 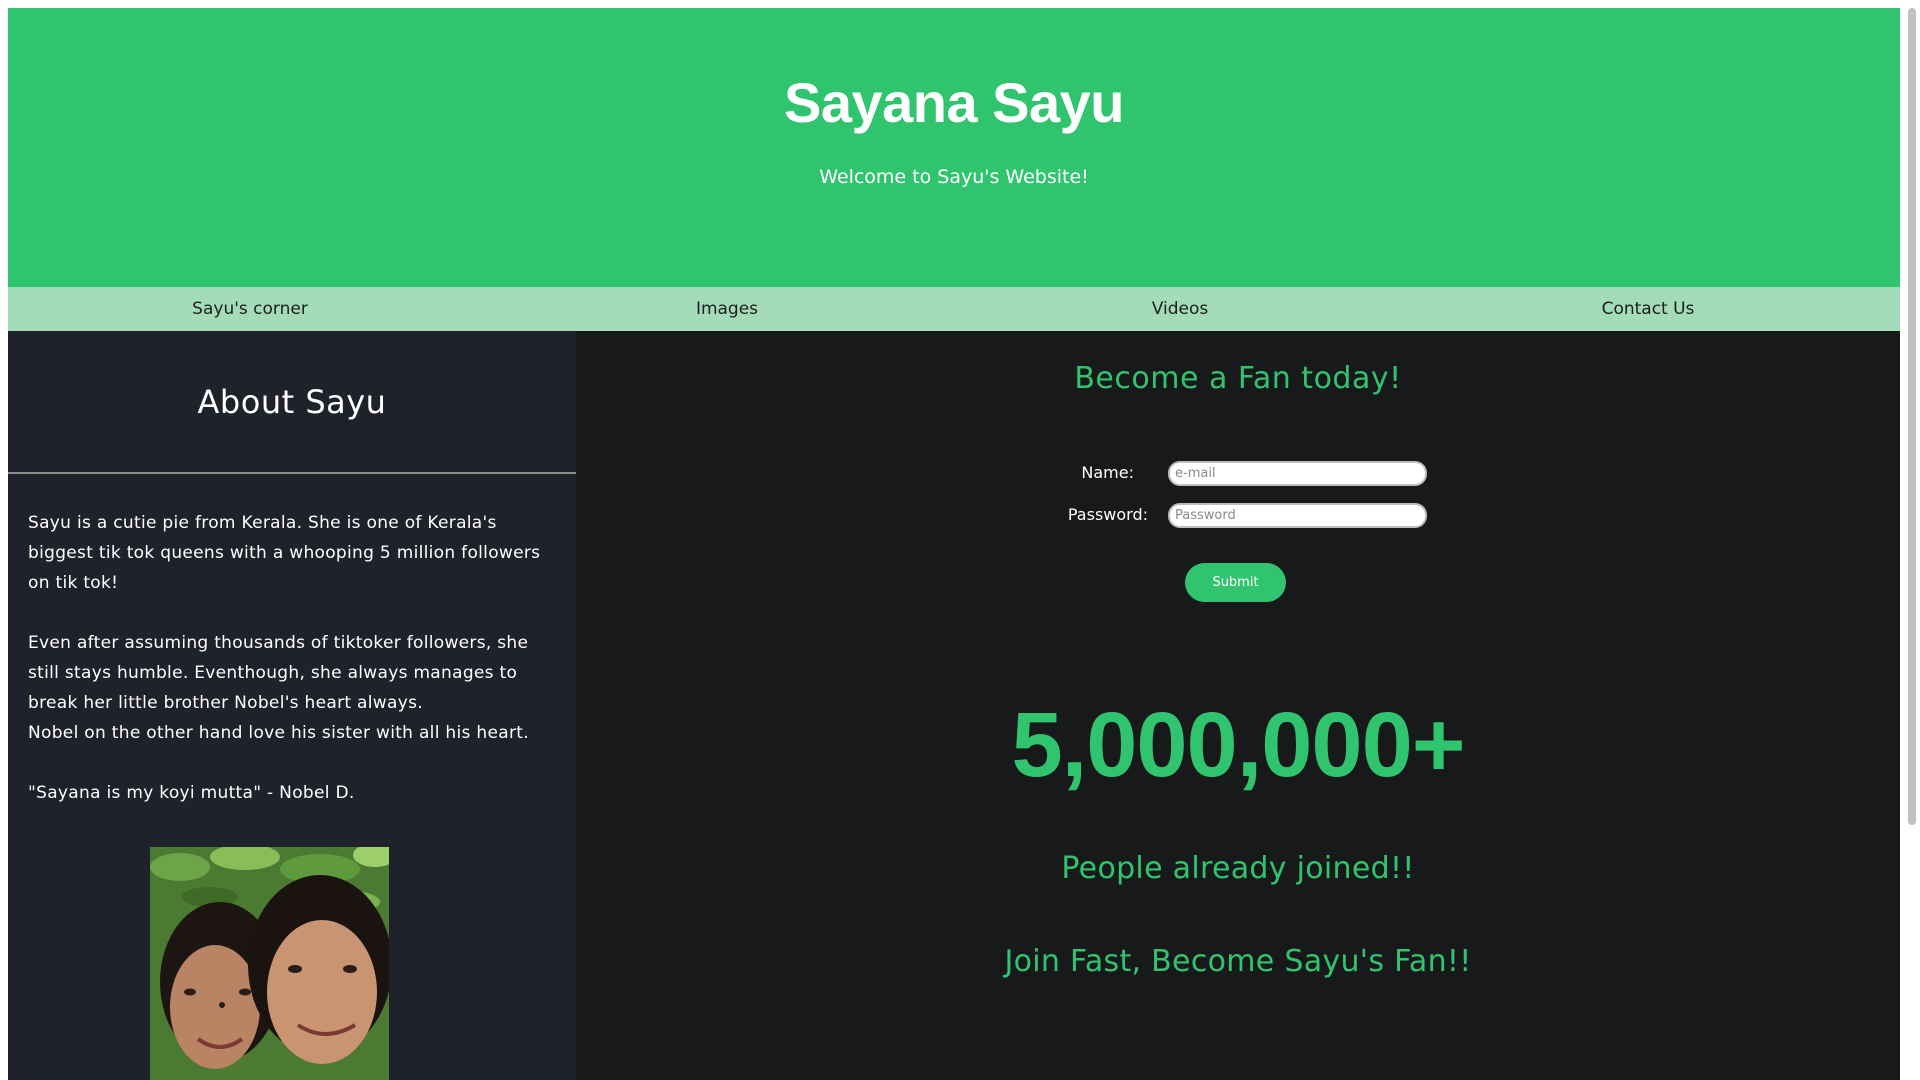 I want to click on password-input, so click(x=1297, y=515).